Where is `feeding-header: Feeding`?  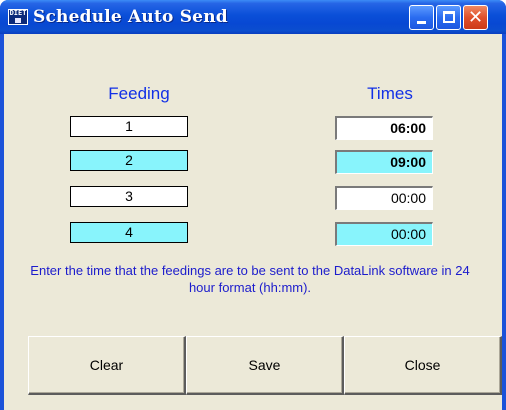 feeding-header: Feeding is located at coordinates (139, 93).